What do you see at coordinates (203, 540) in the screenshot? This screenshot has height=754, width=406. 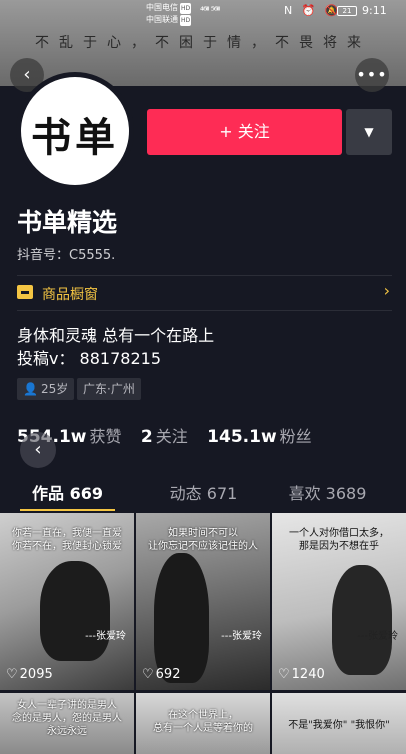 I see `video-caption: 如果时间不可以 让你忘记不应该记住的人` at bounding box center [203, 540].